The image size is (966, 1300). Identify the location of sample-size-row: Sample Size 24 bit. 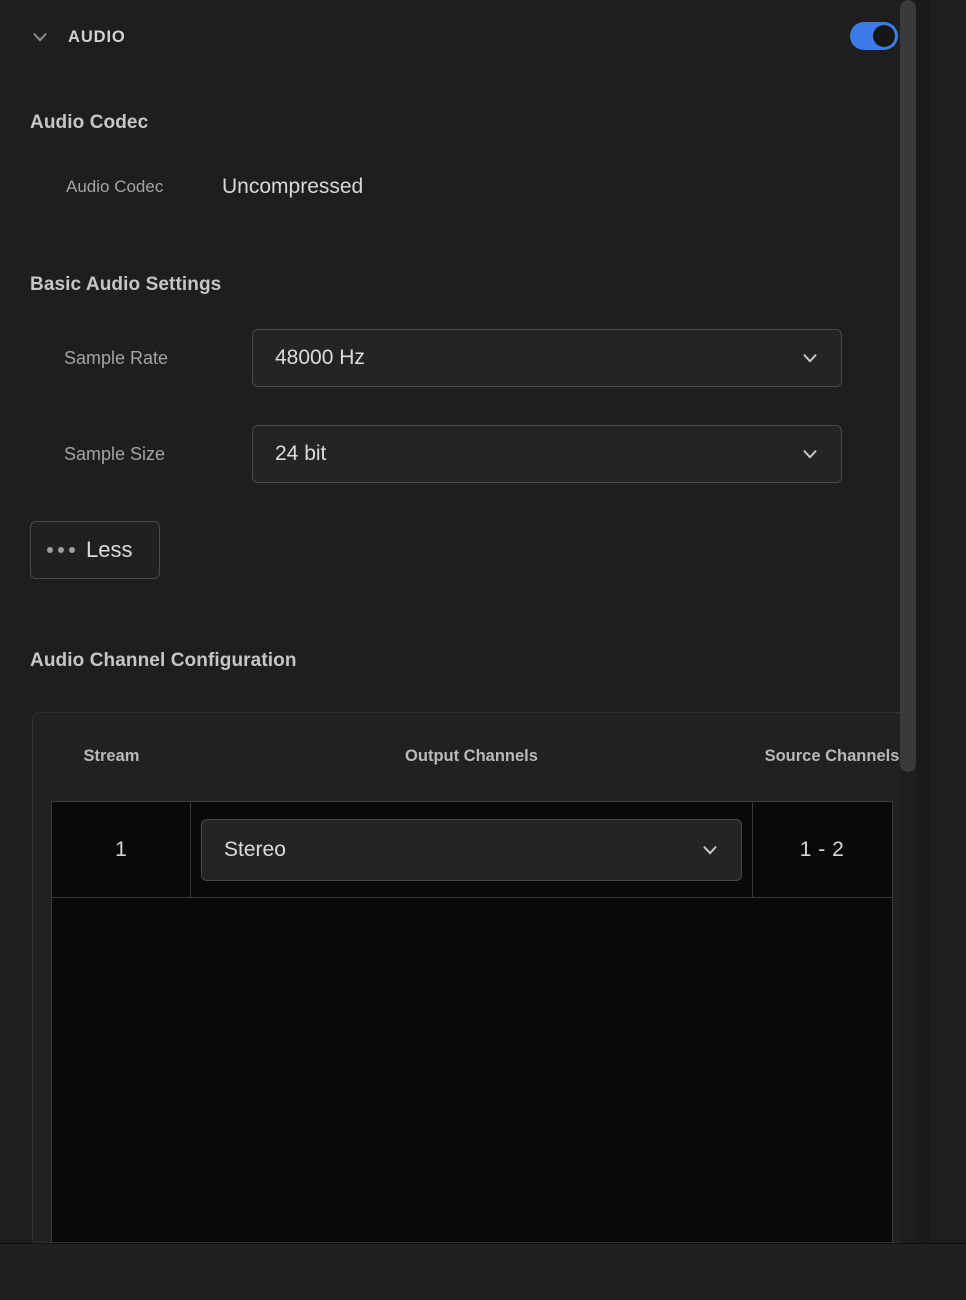
(465, 454).